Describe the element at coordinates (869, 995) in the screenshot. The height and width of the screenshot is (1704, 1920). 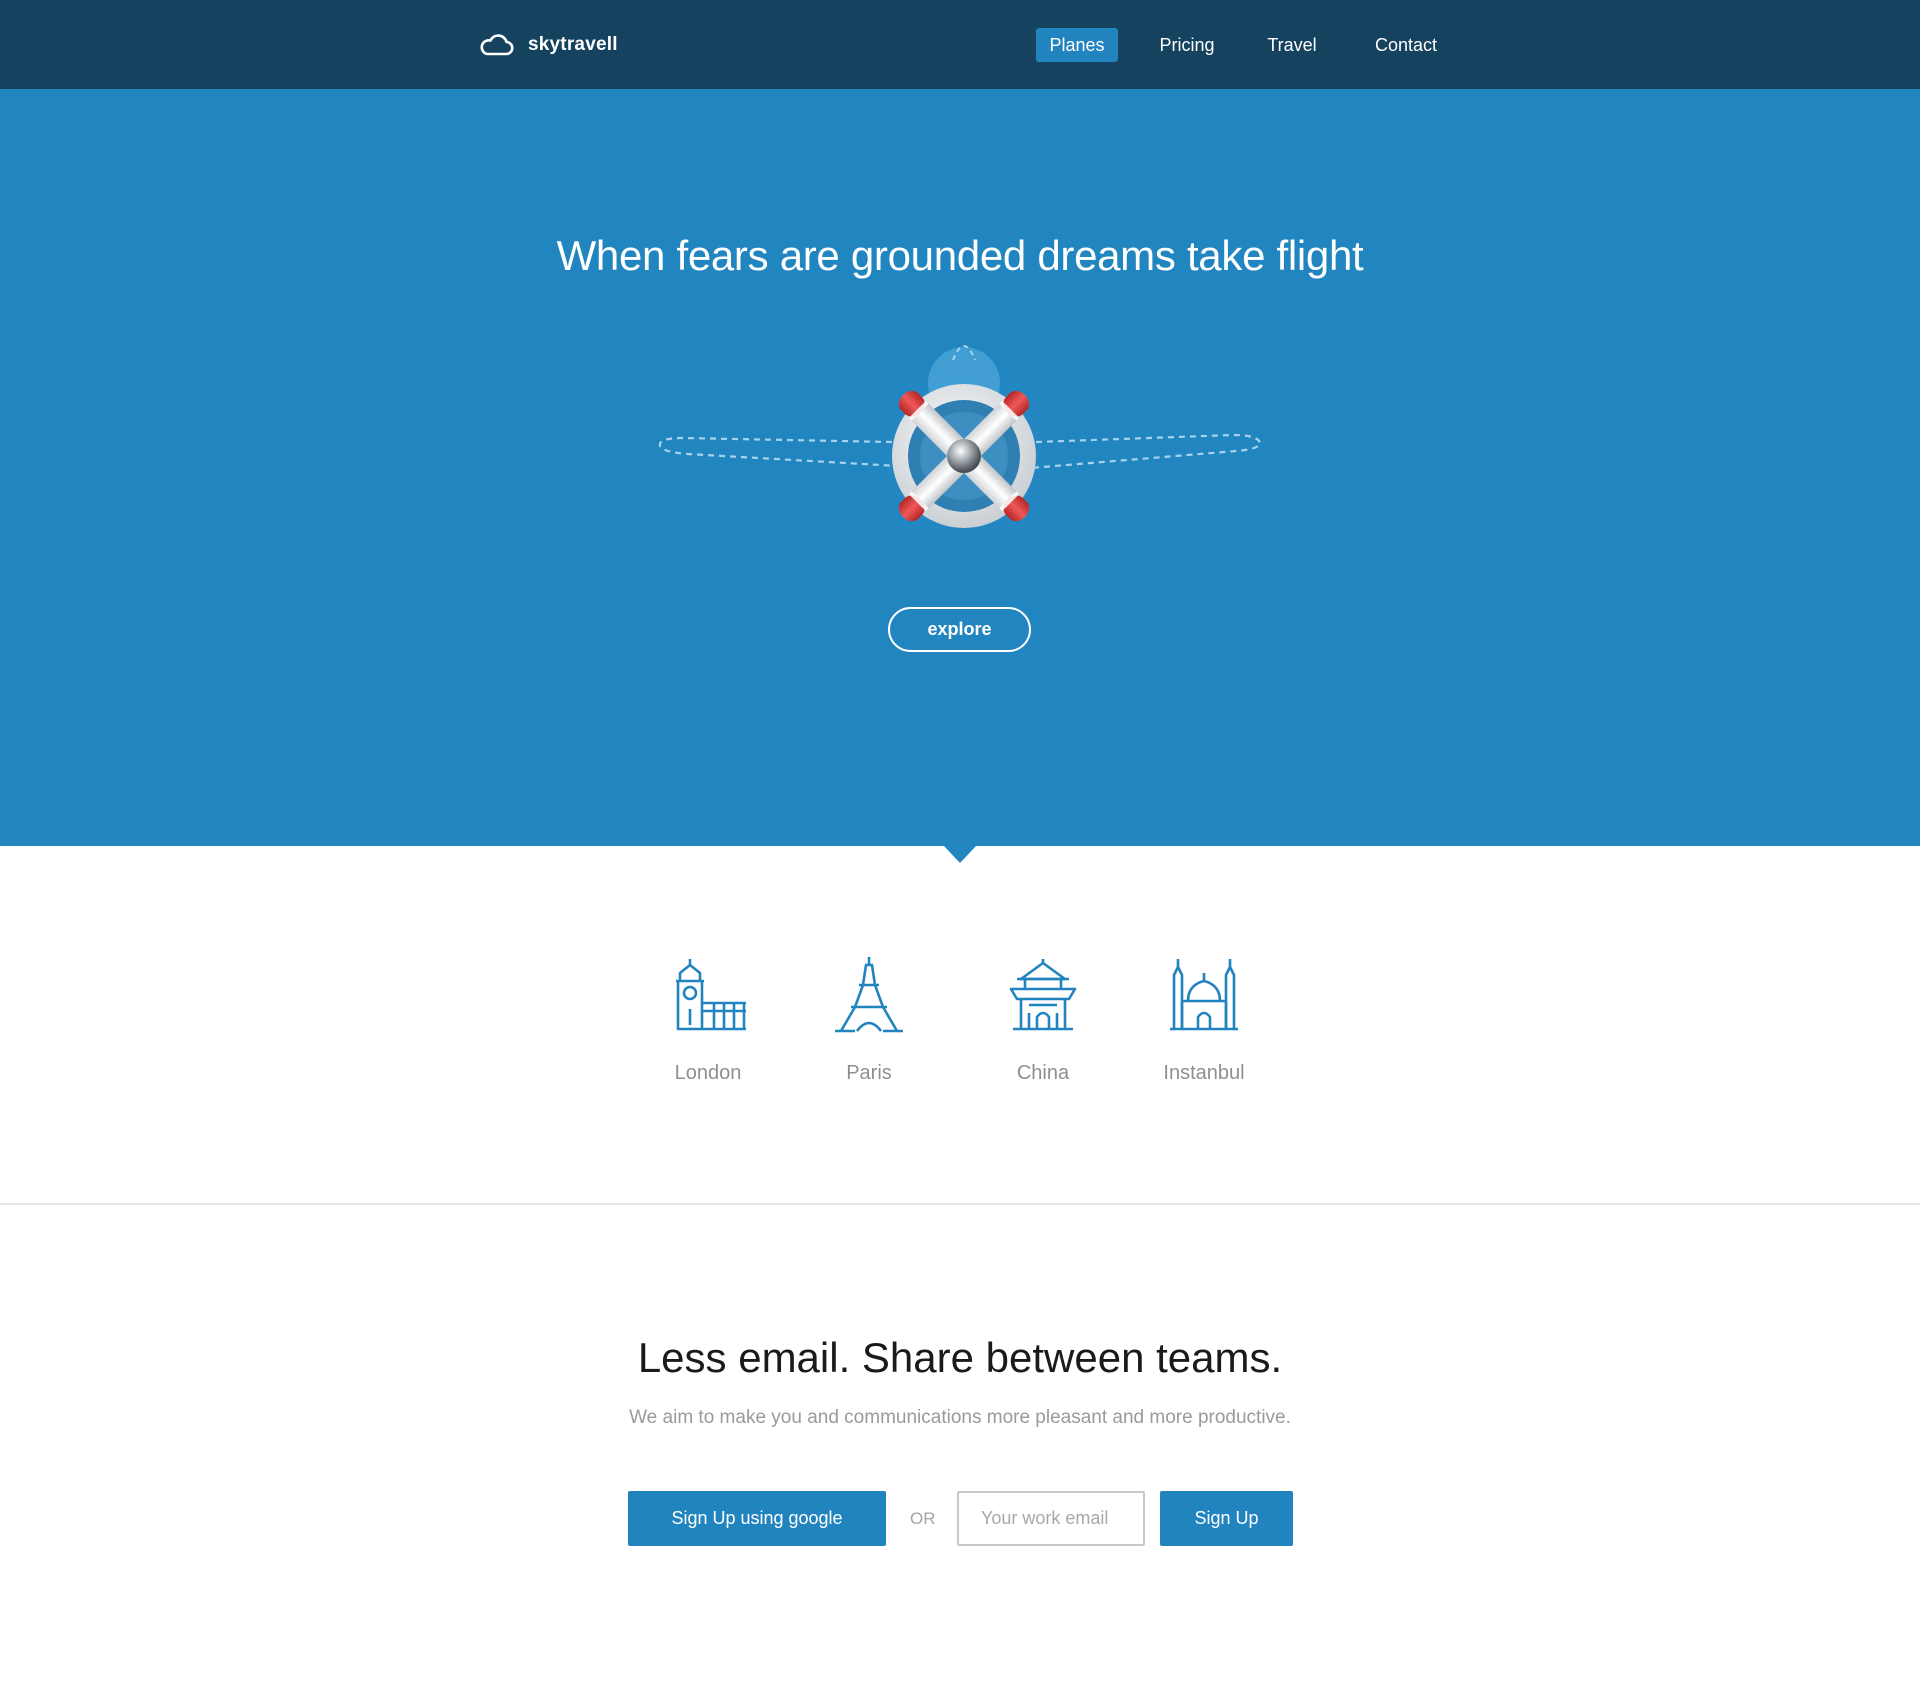
I see `eiffel-tower-icon` at that location.